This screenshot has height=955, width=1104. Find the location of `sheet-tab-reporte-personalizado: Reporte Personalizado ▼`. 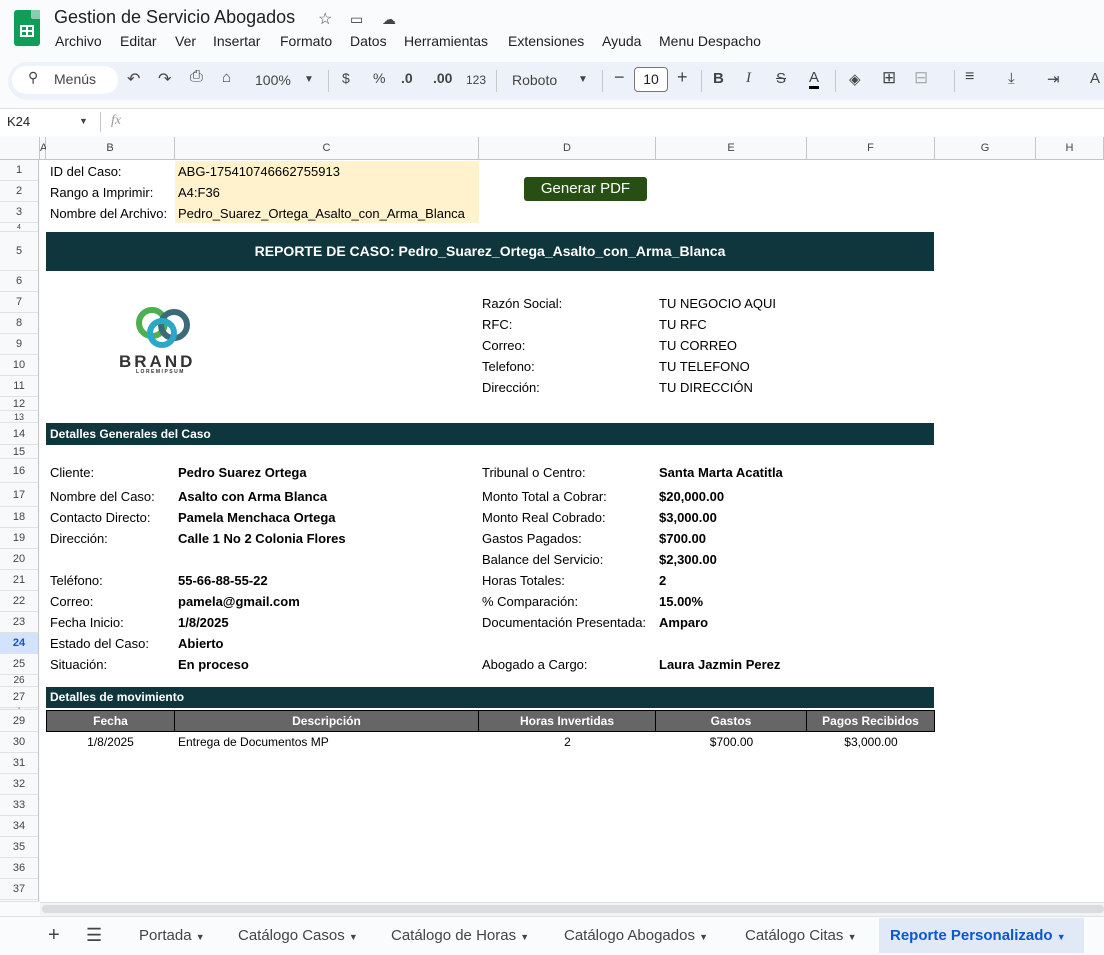

sheet-tab-reporte-personalizado: Reporte Personalizado ▼ is located at coordinates (981, 935).